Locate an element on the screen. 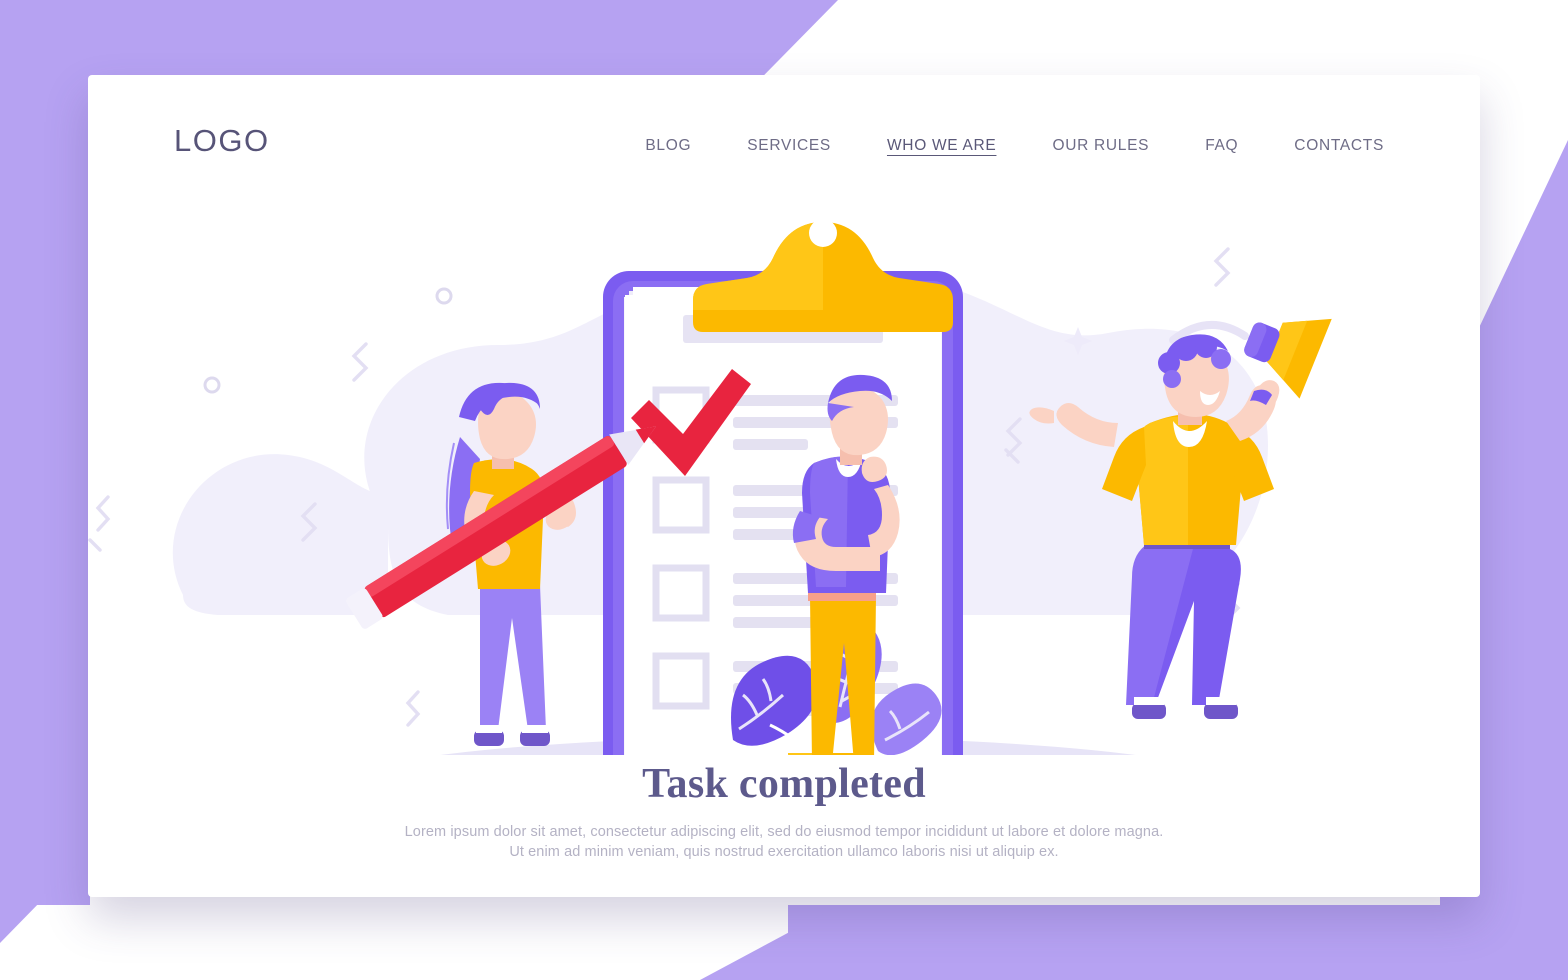  background-wedge-bottom-right is located at coordinates (1178, 942).